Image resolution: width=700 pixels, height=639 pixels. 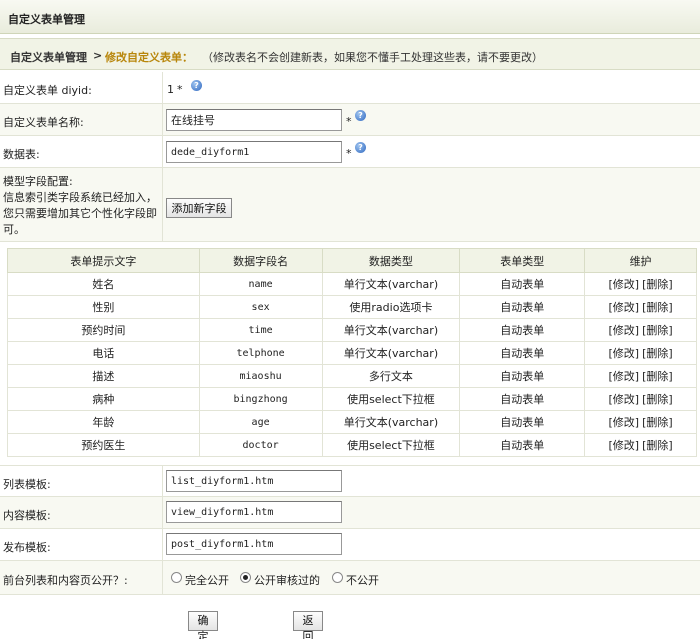 I want to click on data-type-cell: 使用radio选项卡, so click(x=391, y=307).